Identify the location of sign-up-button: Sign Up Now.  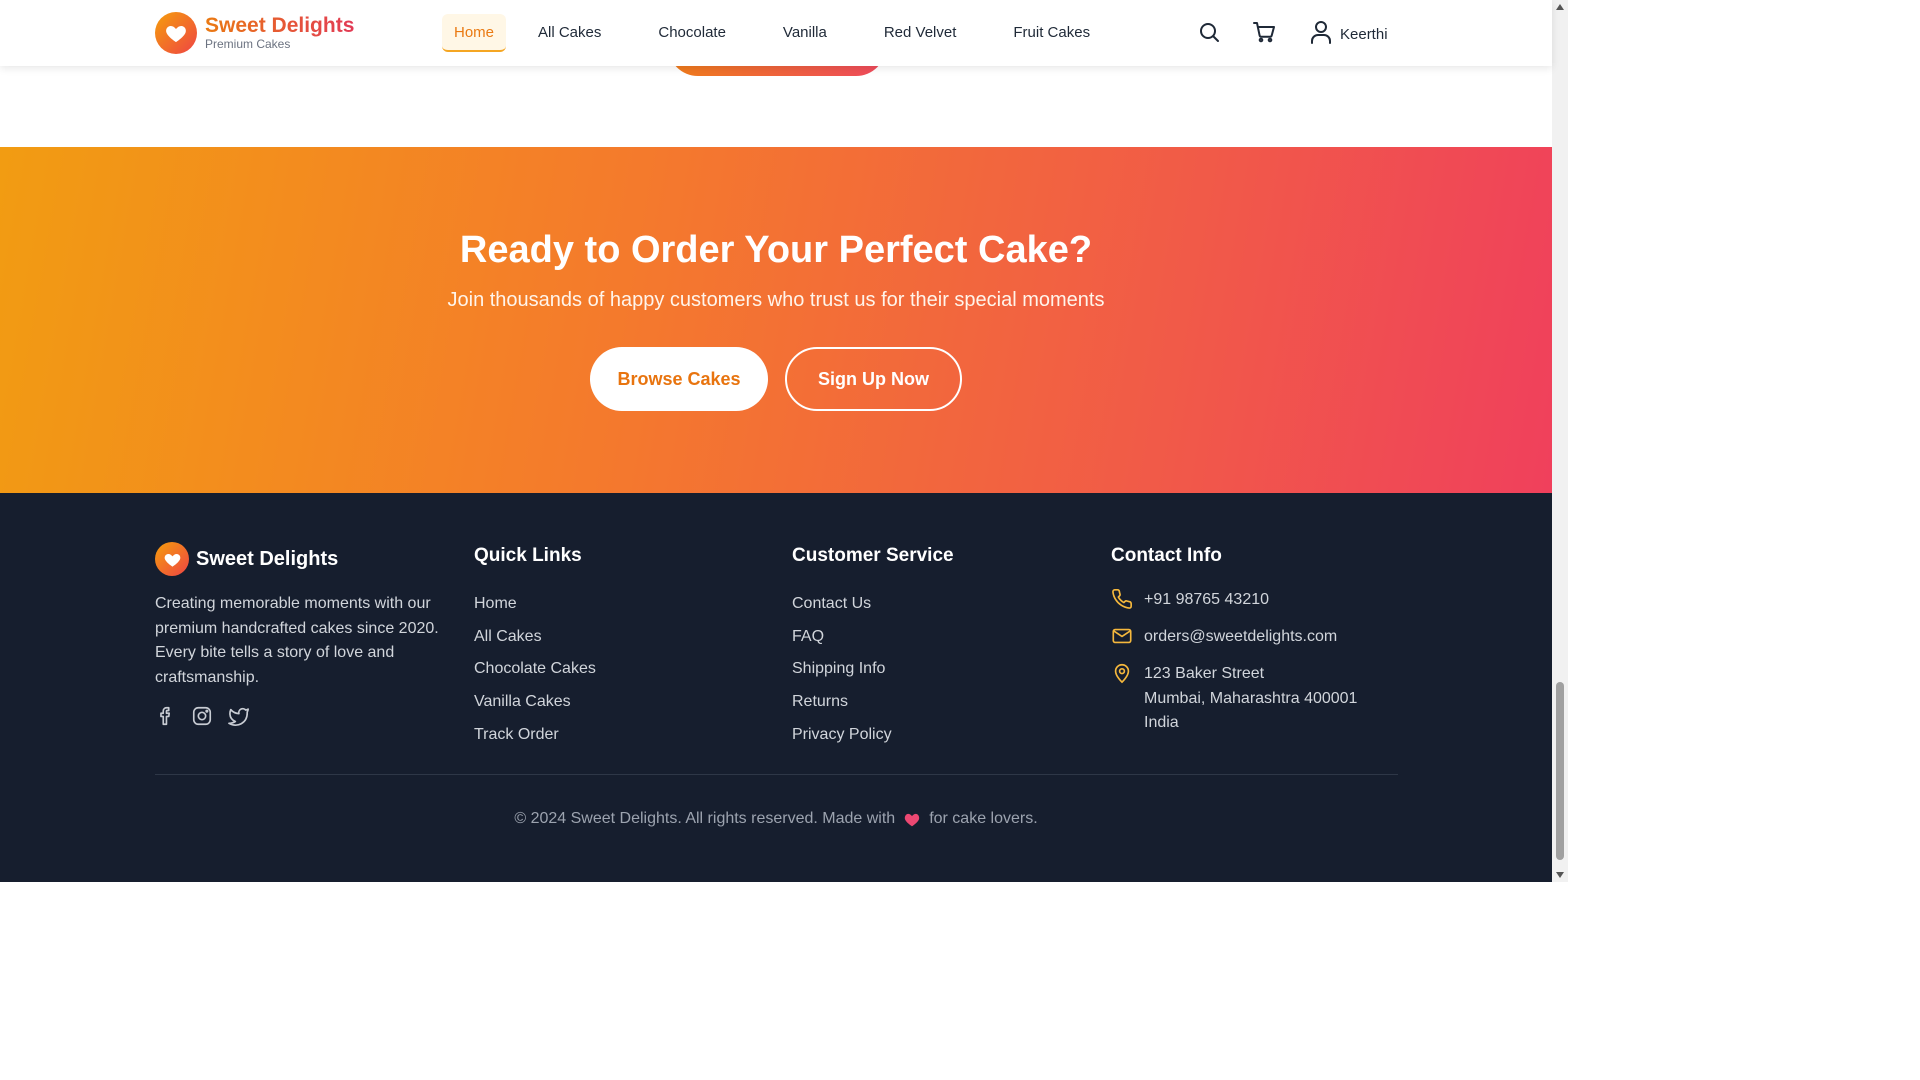
(873, 379).